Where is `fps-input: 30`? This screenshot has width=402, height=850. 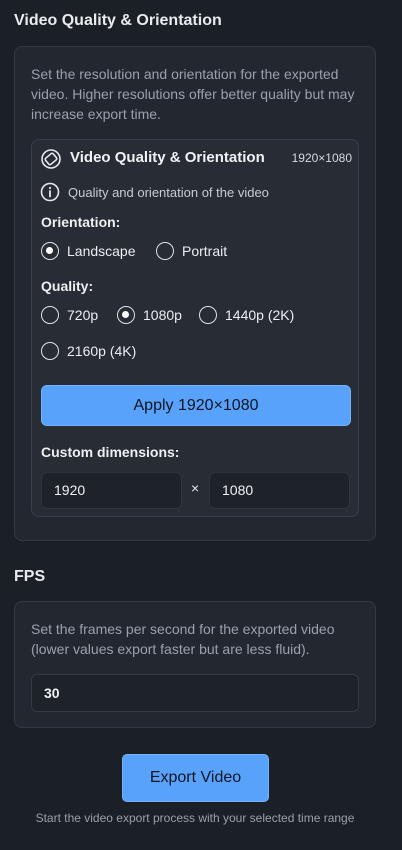 fps-input: 30 is located at coordinates (195, 693).